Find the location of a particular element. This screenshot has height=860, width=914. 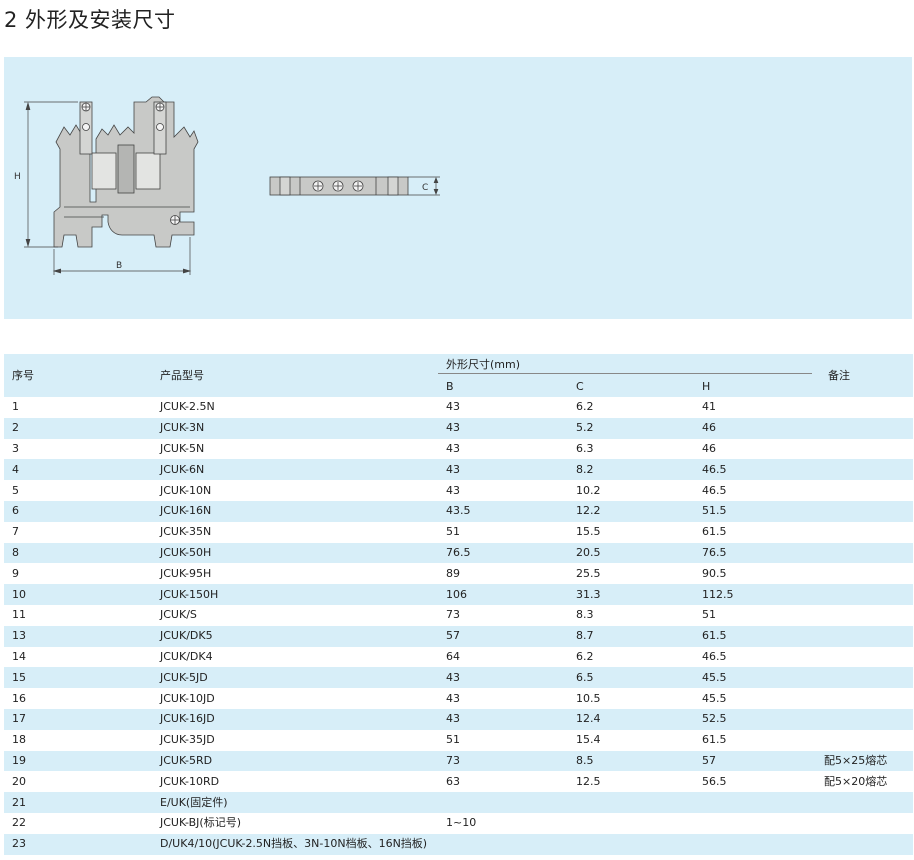

terminal-top-view is located at coordinates (339, 186).